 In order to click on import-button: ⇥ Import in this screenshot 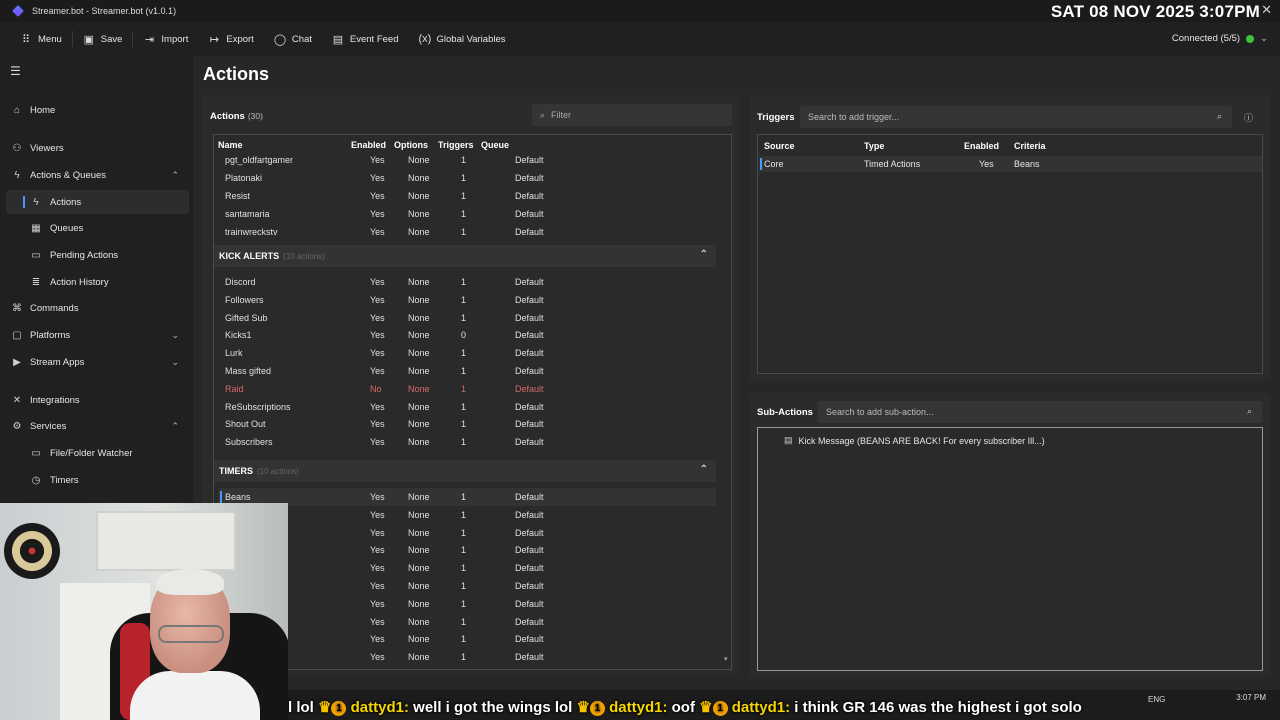, I will do `click(165, 39)`.